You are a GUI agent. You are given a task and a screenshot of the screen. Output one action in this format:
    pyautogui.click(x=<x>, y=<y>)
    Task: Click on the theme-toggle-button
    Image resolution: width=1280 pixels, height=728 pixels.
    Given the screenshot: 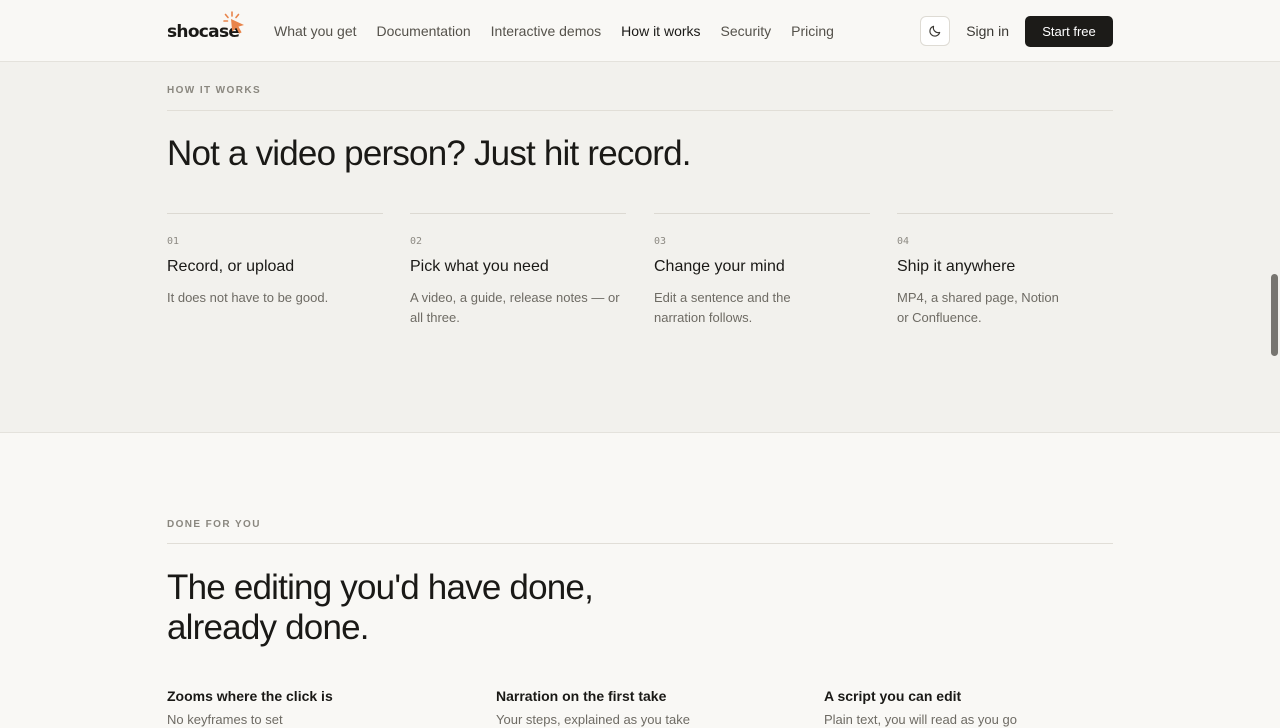 What is the action you would take?
    pyautogui.click(x=935, y=31)
    